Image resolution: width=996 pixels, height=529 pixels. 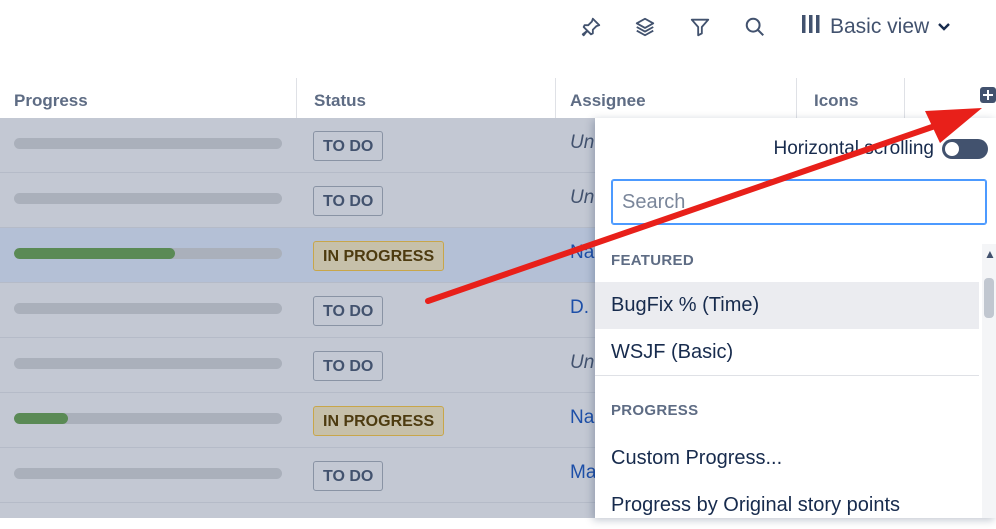 What do you see at coordinates (427, 98) in the screenshot?
I see `column-header-status: Status` at bounding box center [427, 98].